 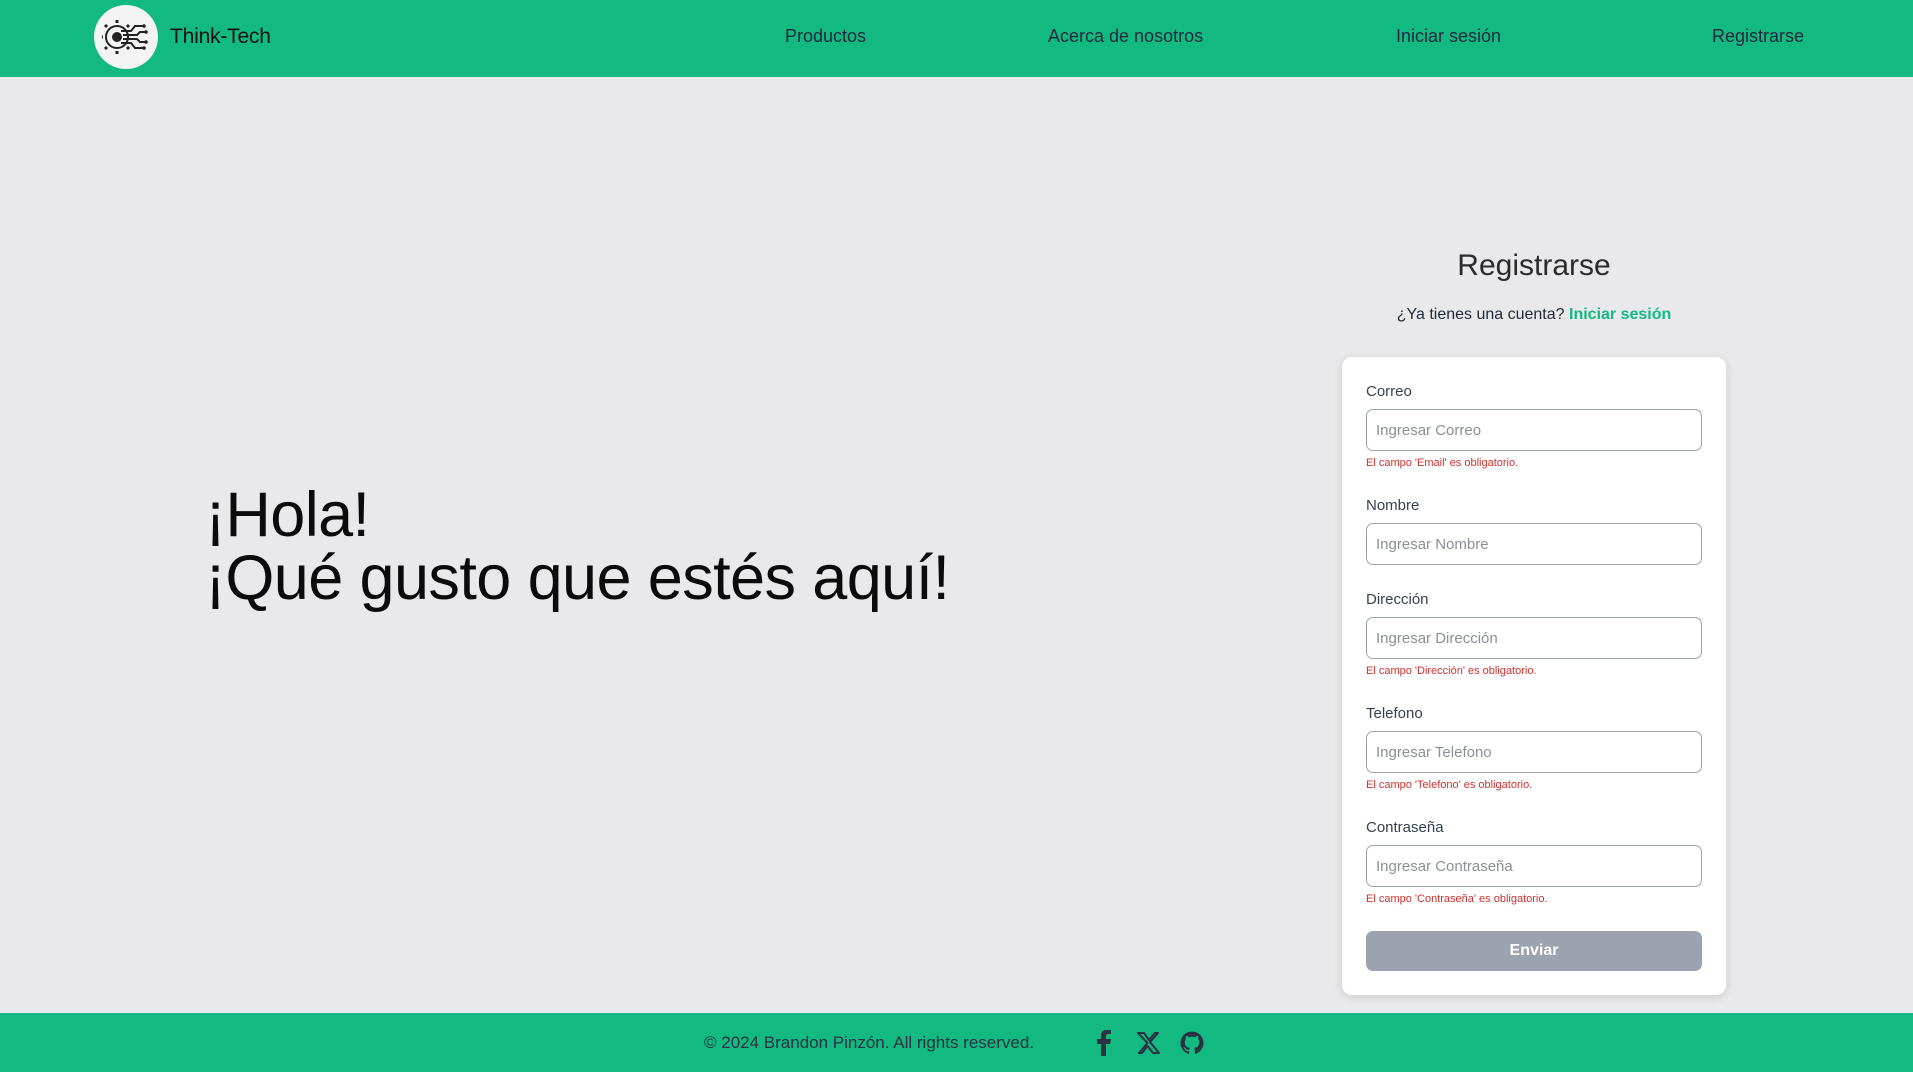 What do you see at coordinates (1148, 1043) in the screenshot?
I see `x-twitter-icon` at bounding box center [1148, 1043].